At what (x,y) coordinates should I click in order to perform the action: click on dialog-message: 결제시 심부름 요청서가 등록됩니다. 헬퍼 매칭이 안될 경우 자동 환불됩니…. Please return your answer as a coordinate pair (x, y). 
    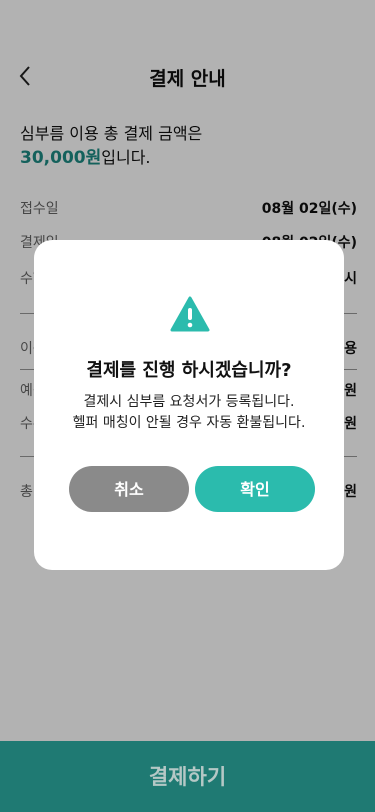
    Looking at the image, I should click on (189, 413).